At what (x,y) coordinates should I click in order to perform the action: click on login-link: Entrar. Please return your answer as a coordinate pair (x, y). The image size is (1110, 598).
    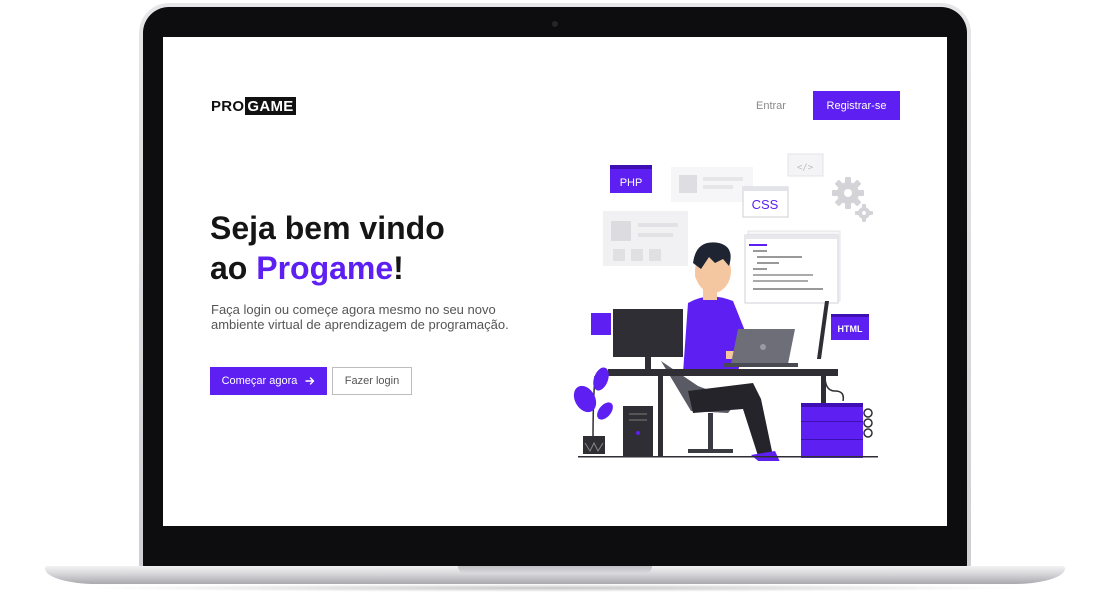
    Looking at the image, I should click on (771, 106).